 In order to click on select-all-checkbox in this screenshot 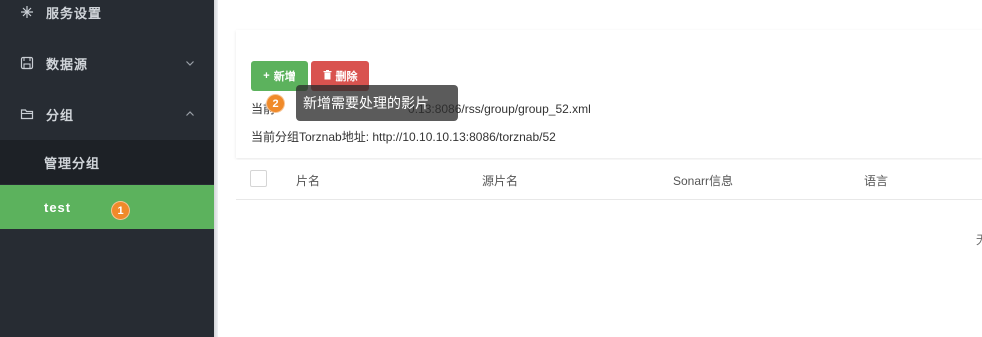, I will do `click(258, 178)`.